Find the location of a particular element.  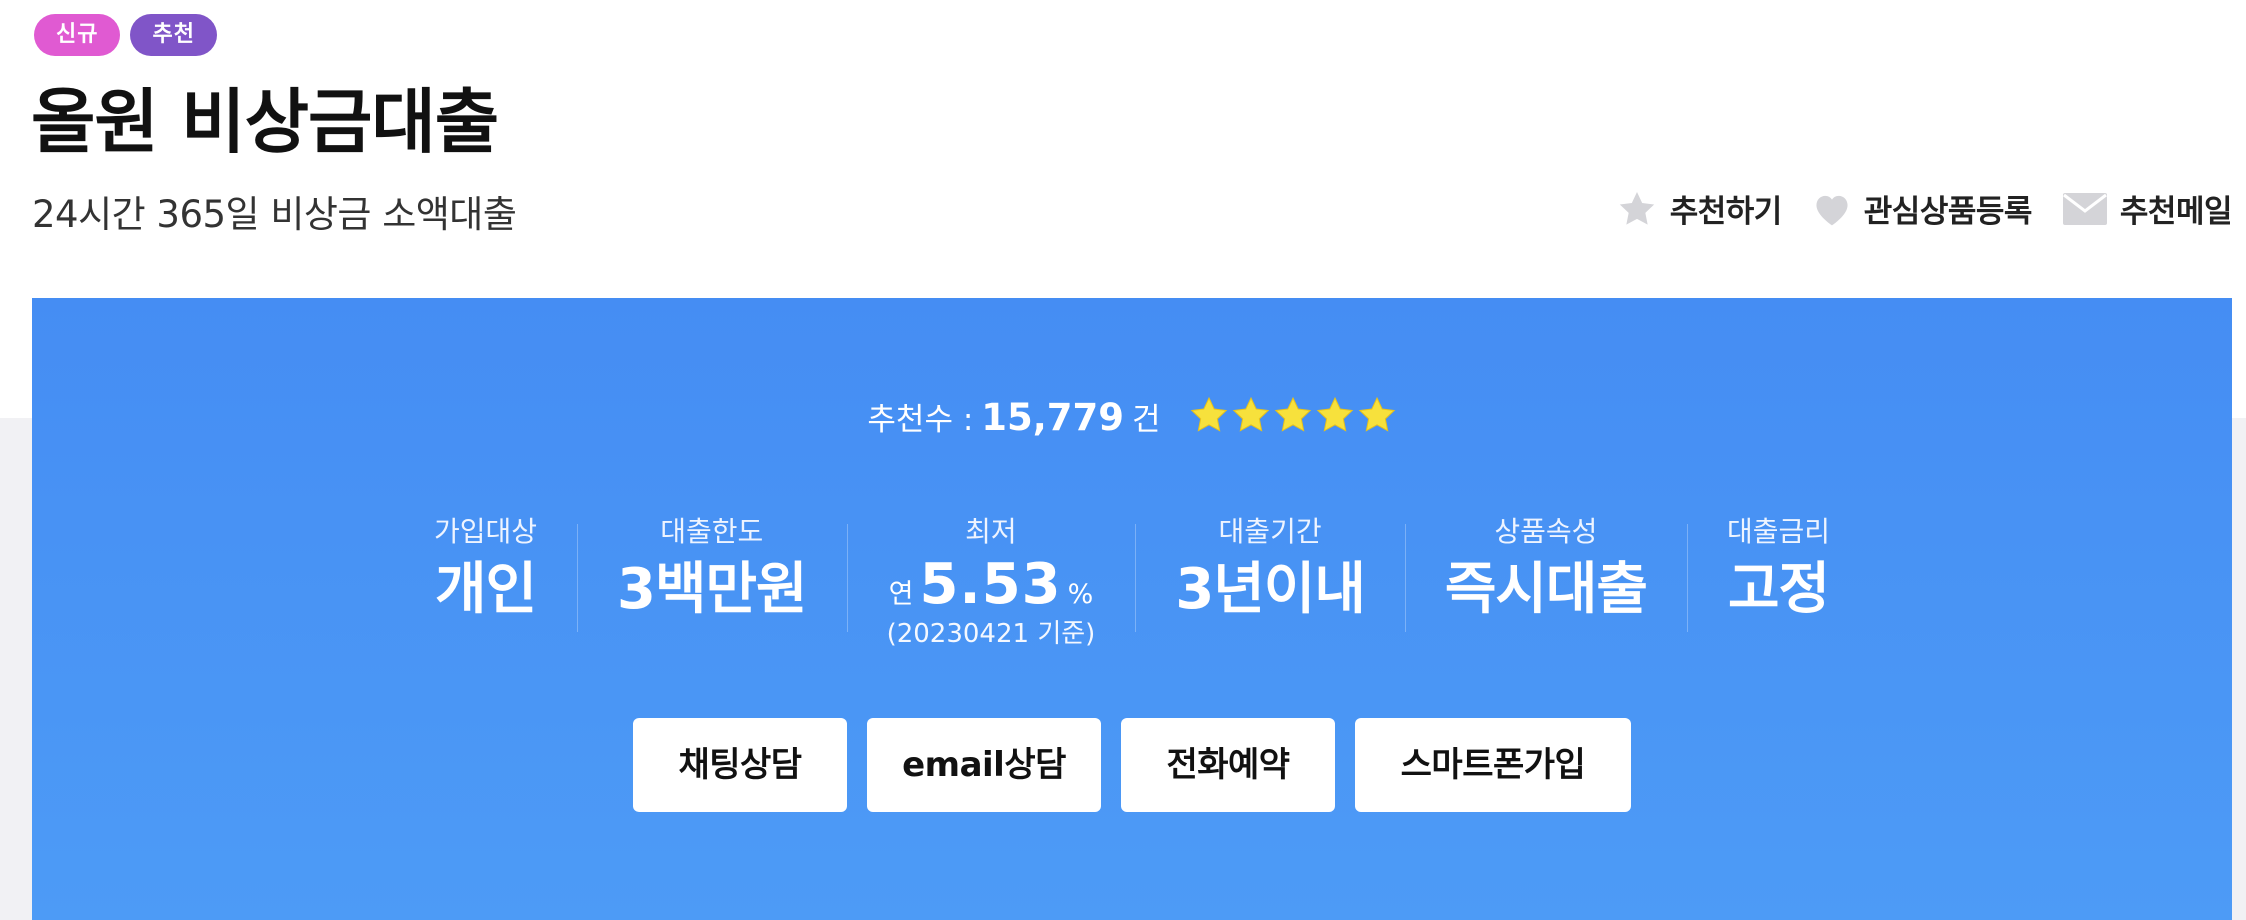

rate-unit: % is located at coordinates (1080, 594).